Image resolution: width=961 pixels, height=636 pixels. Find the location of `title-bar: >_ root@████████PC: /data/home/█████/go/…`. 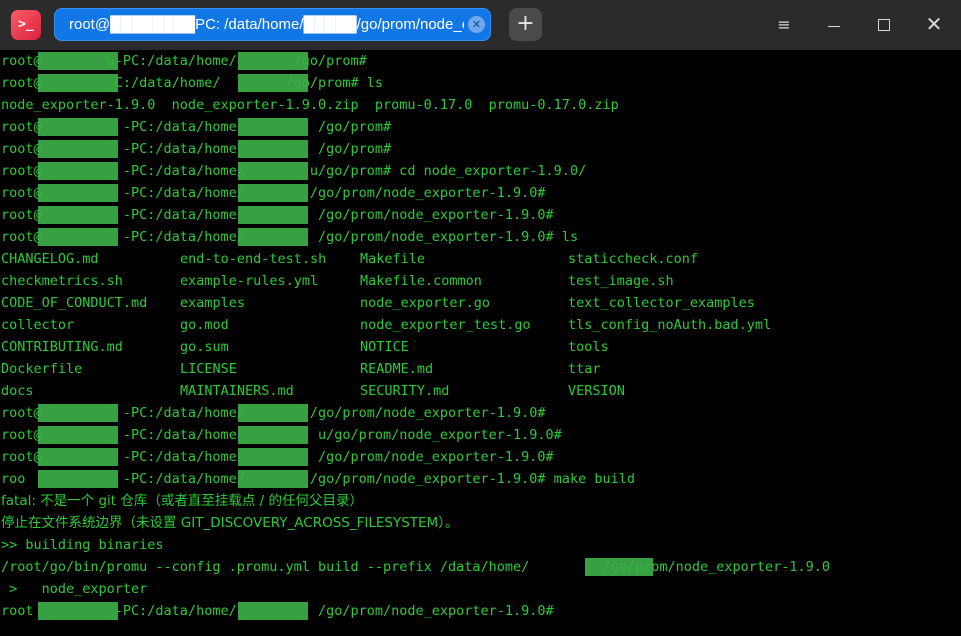

title-bar: >_ root@████████PC: /data/home/█████/go/… is located at coordinates (480, 25).